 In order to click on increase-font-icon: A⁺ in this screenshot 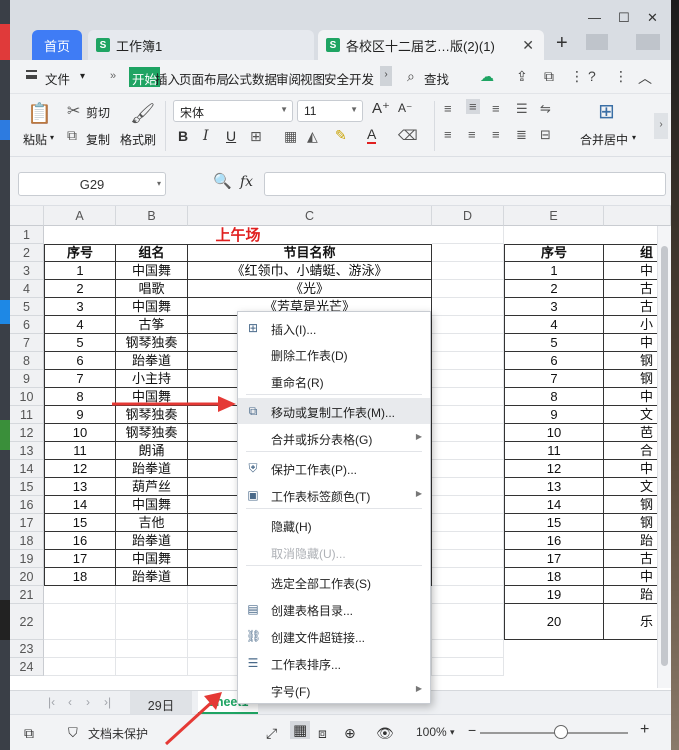, I will do `click(381, 108)`.